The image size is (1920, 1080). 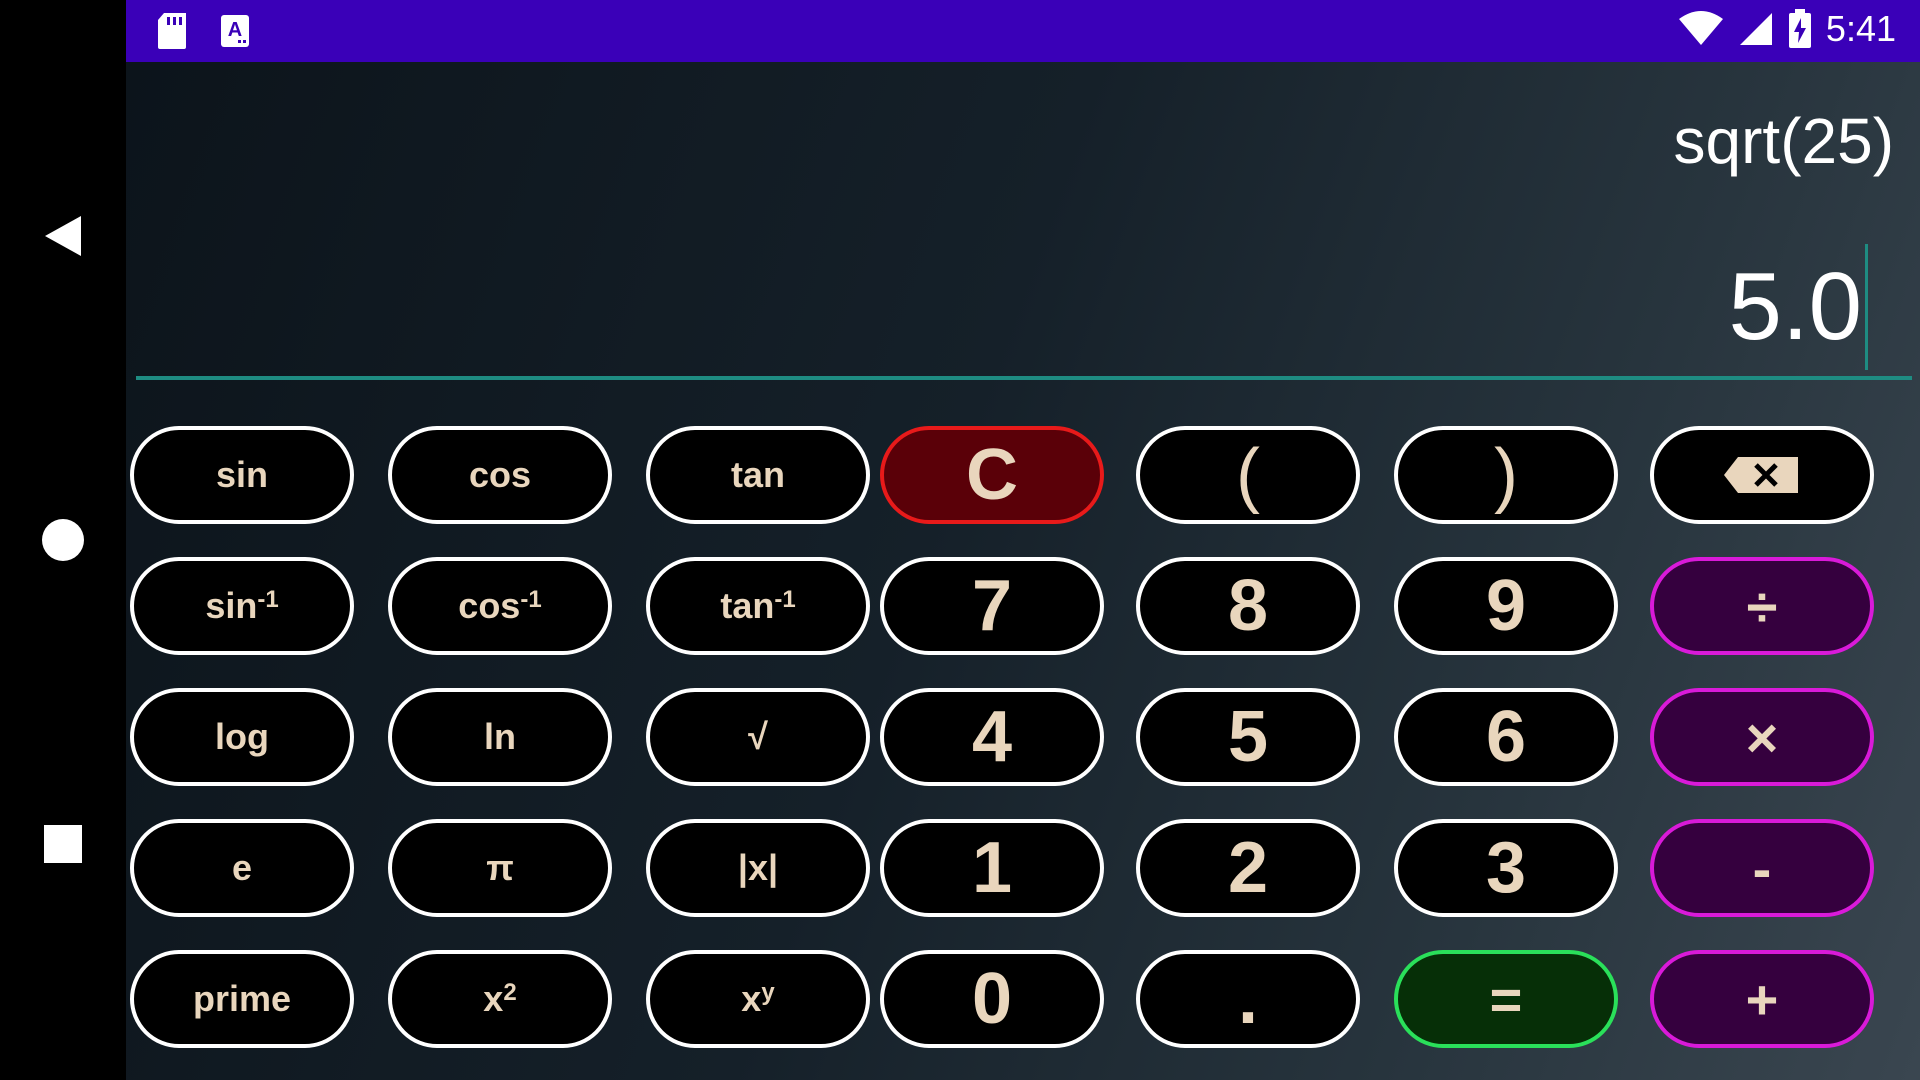 What do you see at coordinates (992, 737) in the screenshot?
I see `digit-4-button: 4` at bounding box center [992, 737].